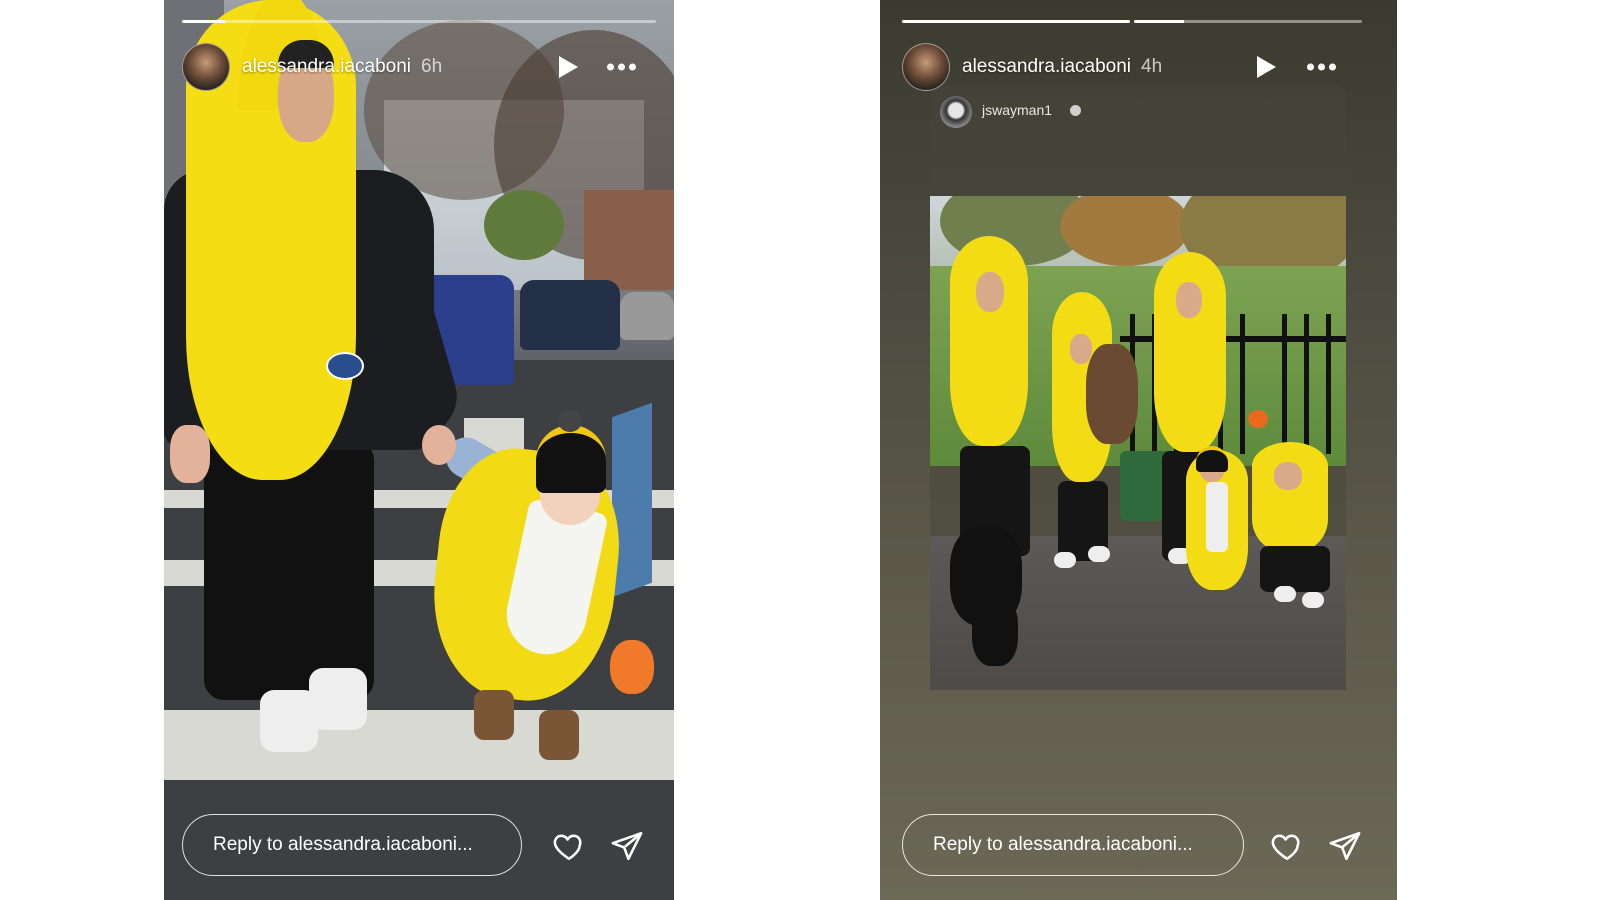  What do you see at coordinates (1075, 110) in the screenshot?
I see `verified-badge-icon` at bounding box center [1075, 110].